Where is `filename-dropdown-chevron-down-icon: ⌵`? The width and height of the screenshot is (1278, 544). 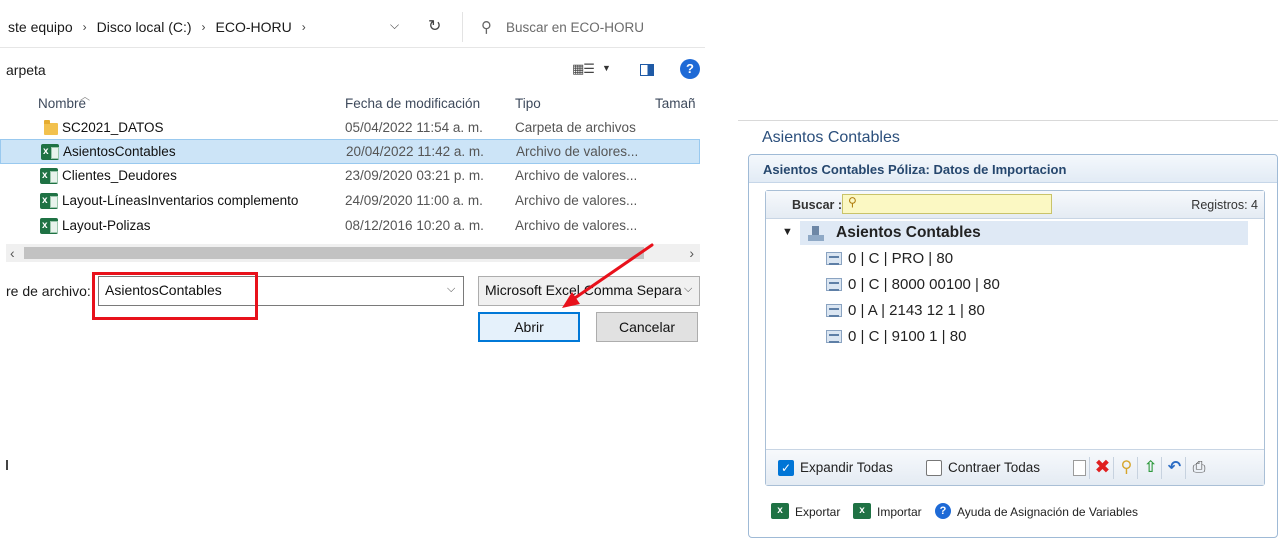
filename-dropdown-chevron-down-icon: ⌵ is located at coordinates (451, 289).